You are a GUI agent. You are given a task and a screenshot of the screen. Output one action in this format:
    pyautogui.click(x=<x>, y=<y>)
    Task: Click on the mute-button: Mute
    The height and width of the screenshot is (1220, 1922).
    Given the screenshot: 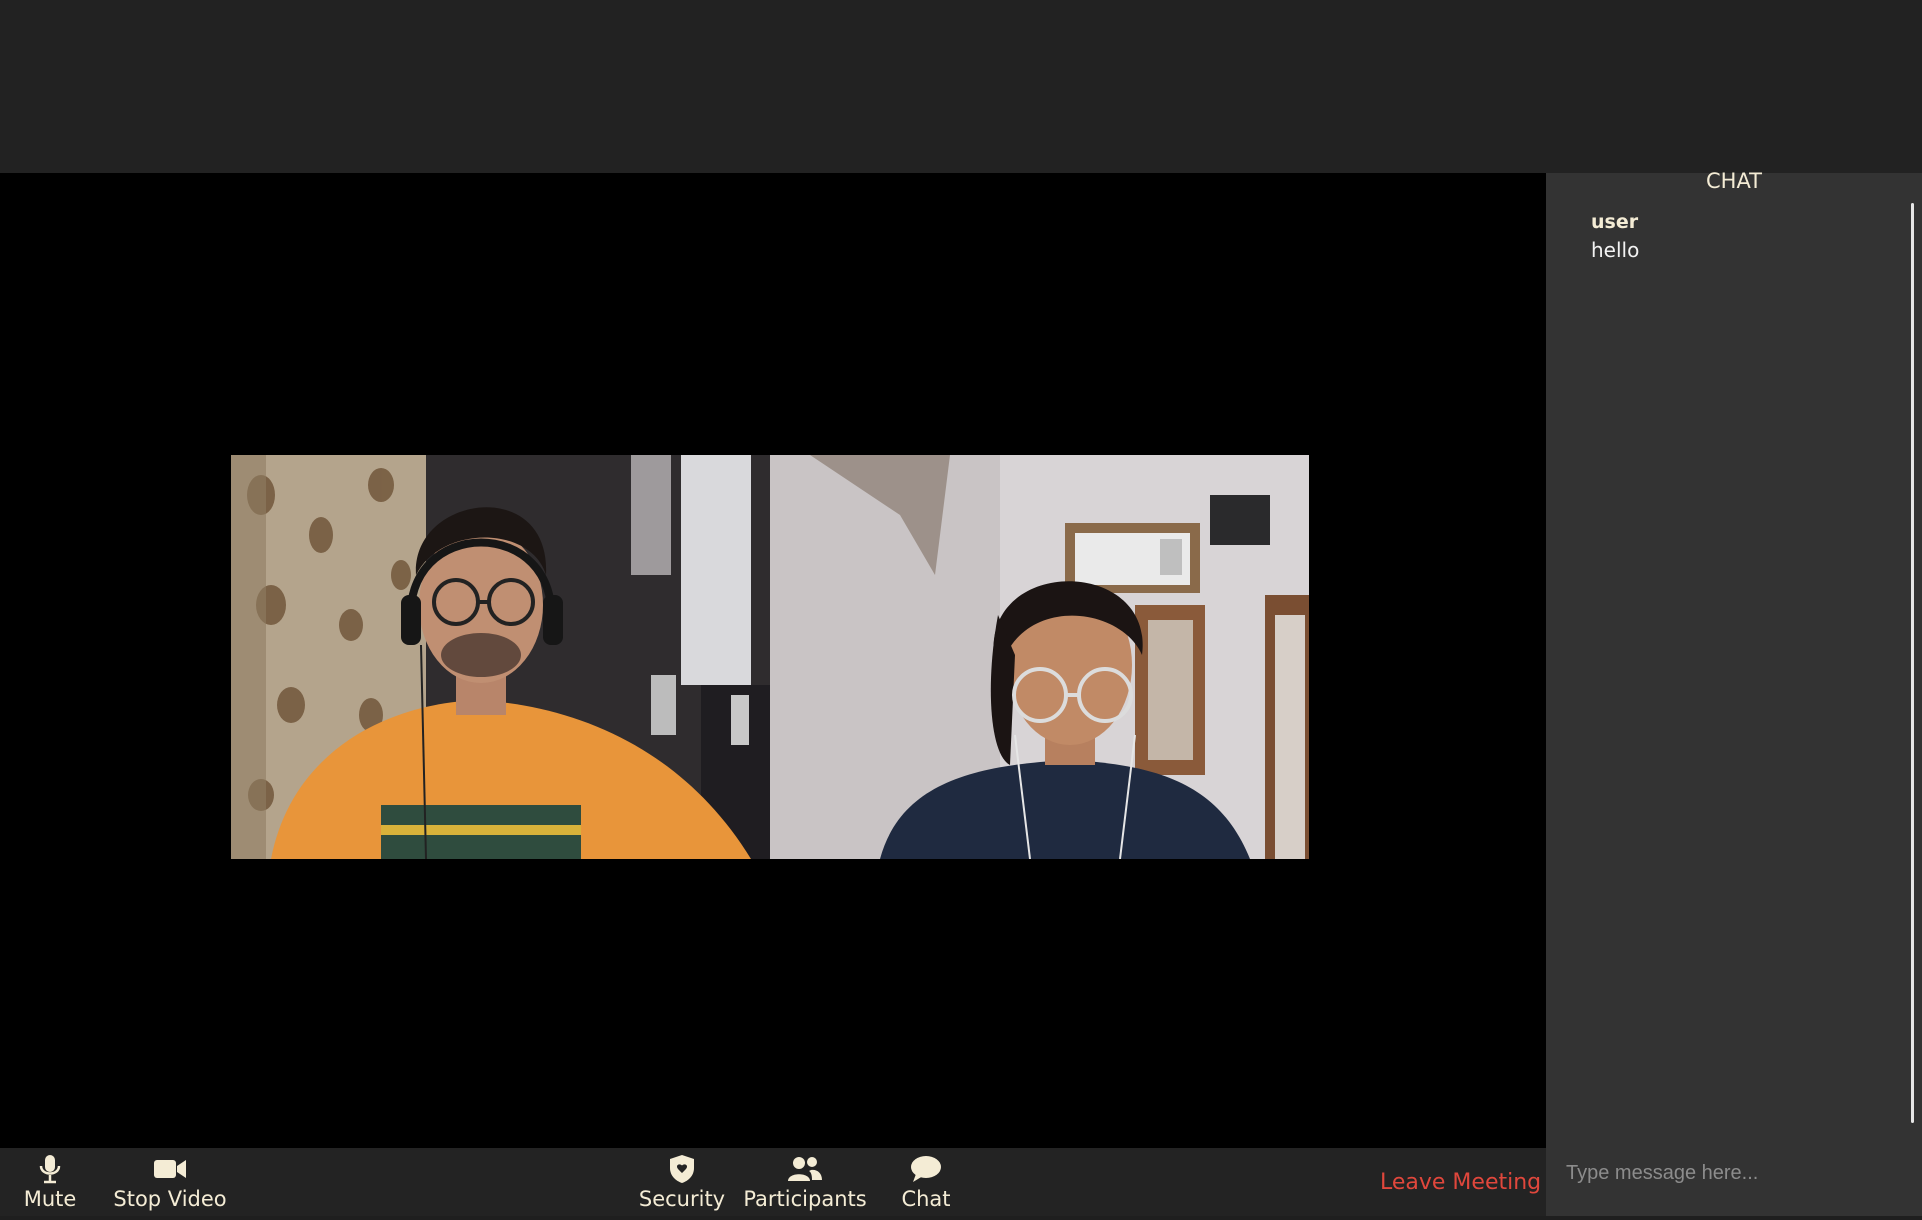 What is the action you would take?
    pyautogui.click(x=50, y=1182)
    